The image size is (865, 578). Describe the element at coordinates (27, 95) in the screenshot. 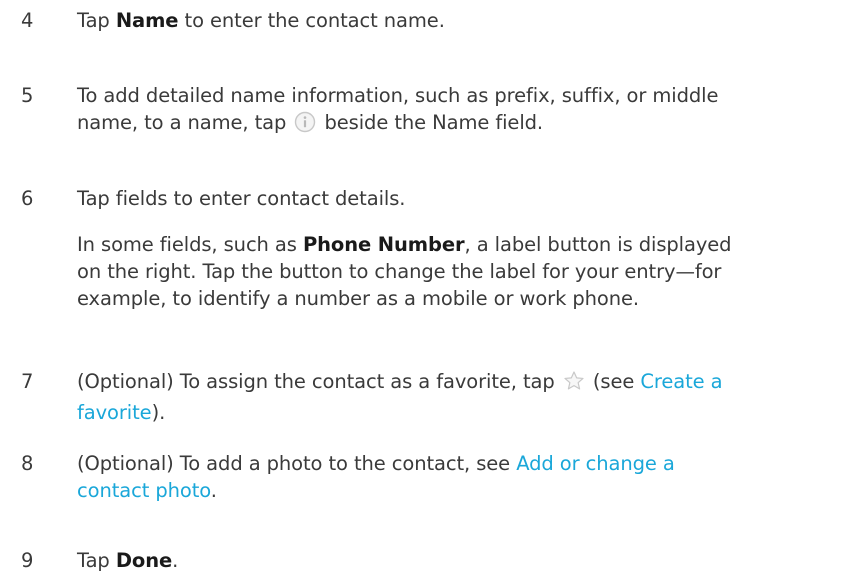

I see `step-number: 5` at that location.